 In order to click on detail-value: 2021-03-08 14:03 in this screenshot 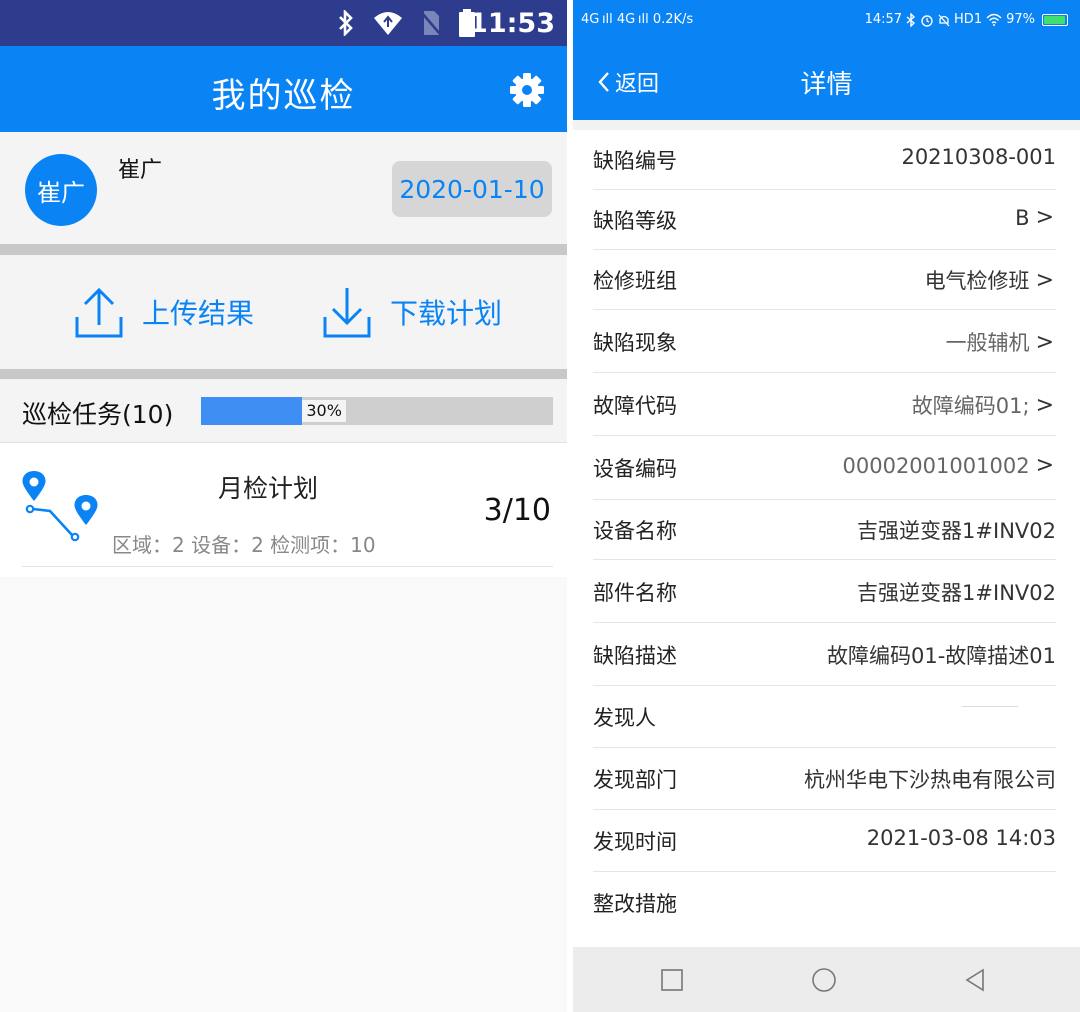, I will do `click(961, 838)`.